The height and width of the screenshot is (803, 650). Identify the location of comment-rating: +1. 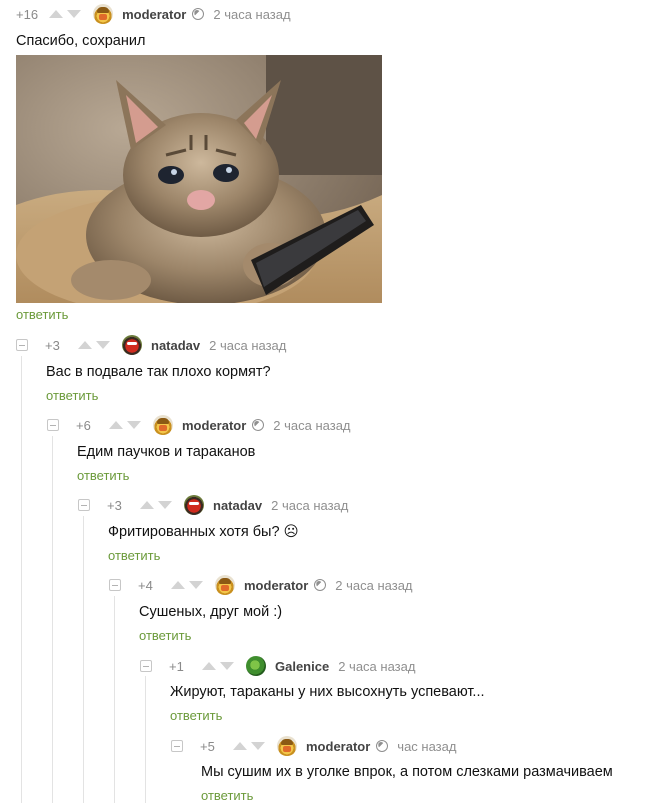
(176, 666).